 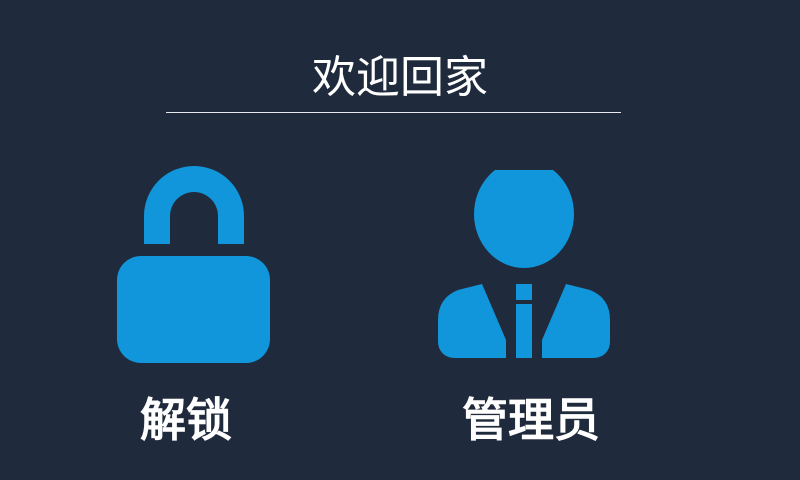 What do you see at coordinates (193, 264) in the screenshot?
I see `padlock-icon` at bounding box center [193, 264].